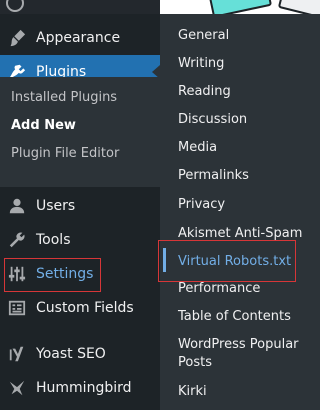 The image size is (320, 410). What do you see at coordinates (243, 36) in the screenshot?
I see `flyout-item-general: General` at bounding box center [243, 36].